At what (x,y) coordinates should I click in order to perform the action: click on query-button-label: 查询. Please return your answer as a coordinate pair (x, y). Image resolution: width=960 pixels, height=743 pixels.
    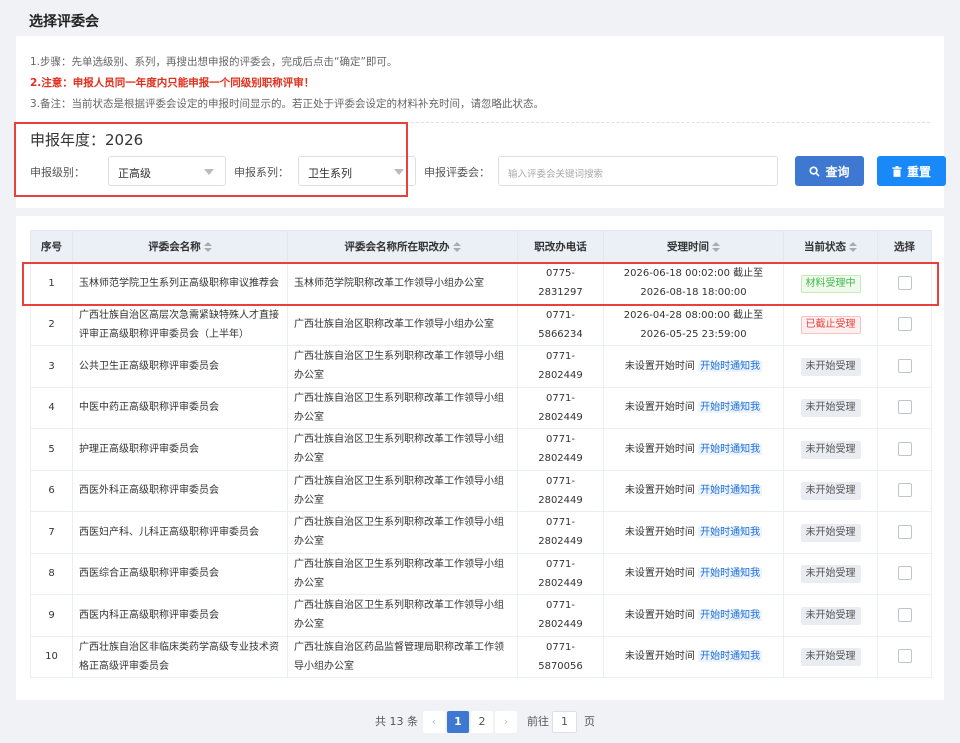
    Looking at the image, I should click on (837, 171).